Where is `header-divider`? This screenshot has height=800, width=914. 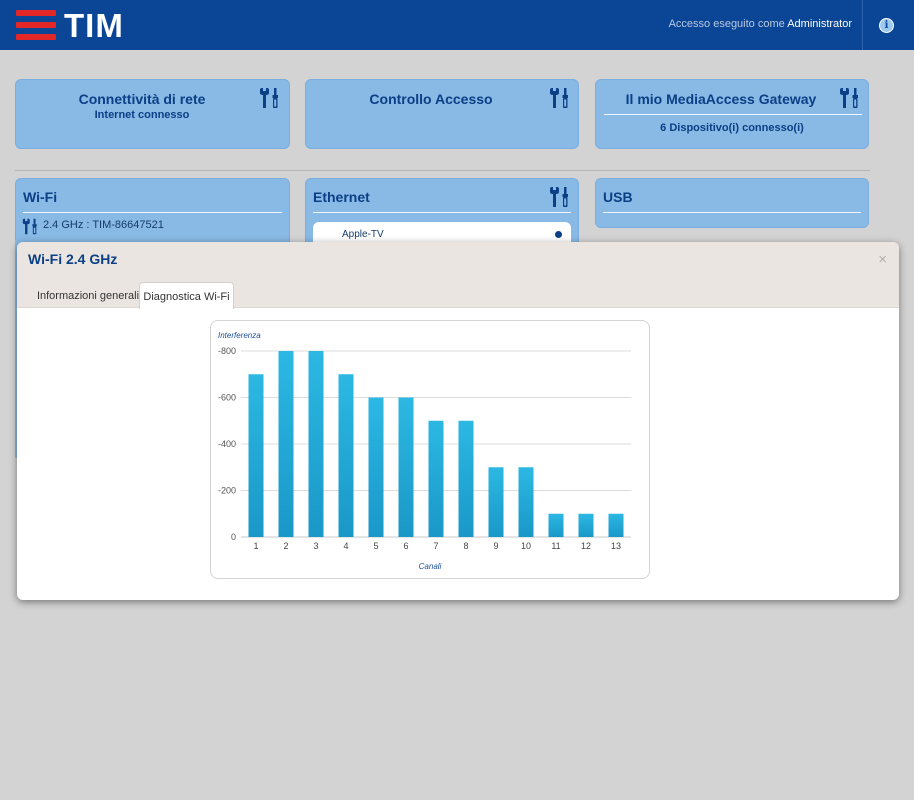 header-divider is located at coordinates (862, 25).